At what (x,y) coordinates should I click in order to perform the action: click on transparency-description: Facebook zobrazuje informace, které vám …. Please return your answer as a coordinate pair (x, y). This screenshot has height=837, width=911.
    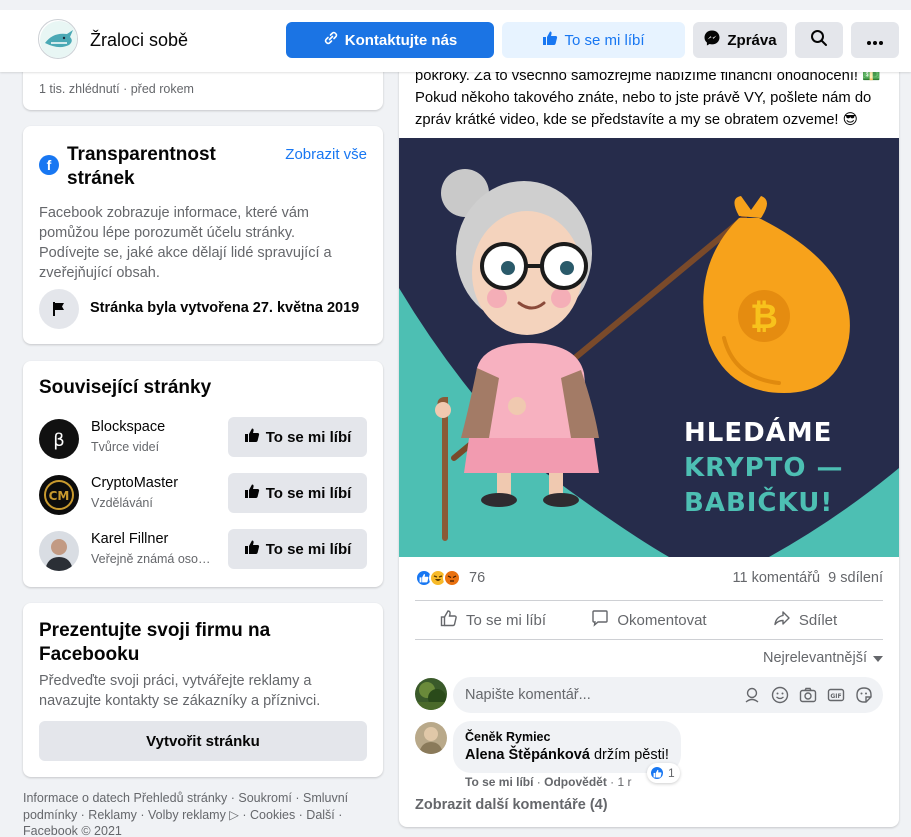
    Looking at the image, I should click on (185, 243).